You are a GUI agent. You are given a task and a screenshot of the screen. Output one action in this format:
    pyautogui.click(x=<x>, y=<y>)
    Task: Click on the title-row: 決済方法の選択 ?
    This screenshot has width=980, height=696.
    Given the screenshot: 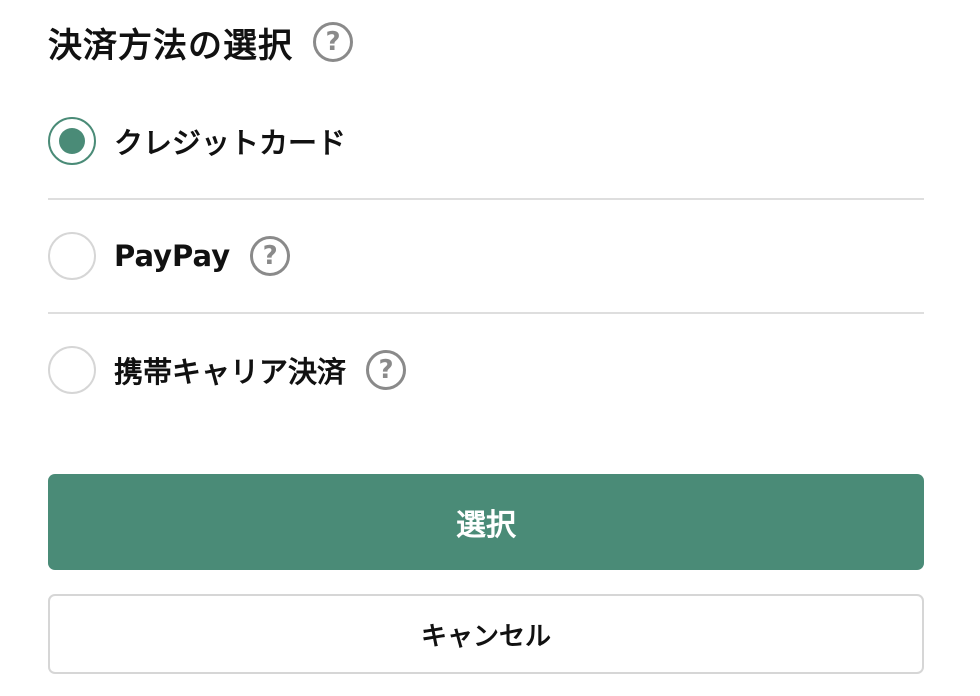 What is the action you would take?
    pyautogui.click(x=200, y=42)
    